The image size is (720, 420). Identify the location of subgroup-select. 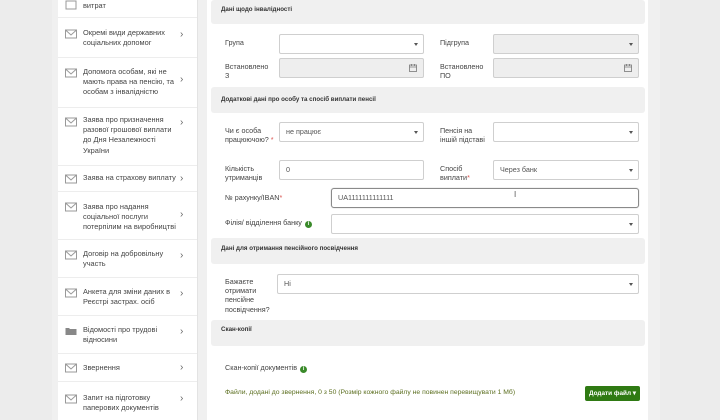
(566, 44).